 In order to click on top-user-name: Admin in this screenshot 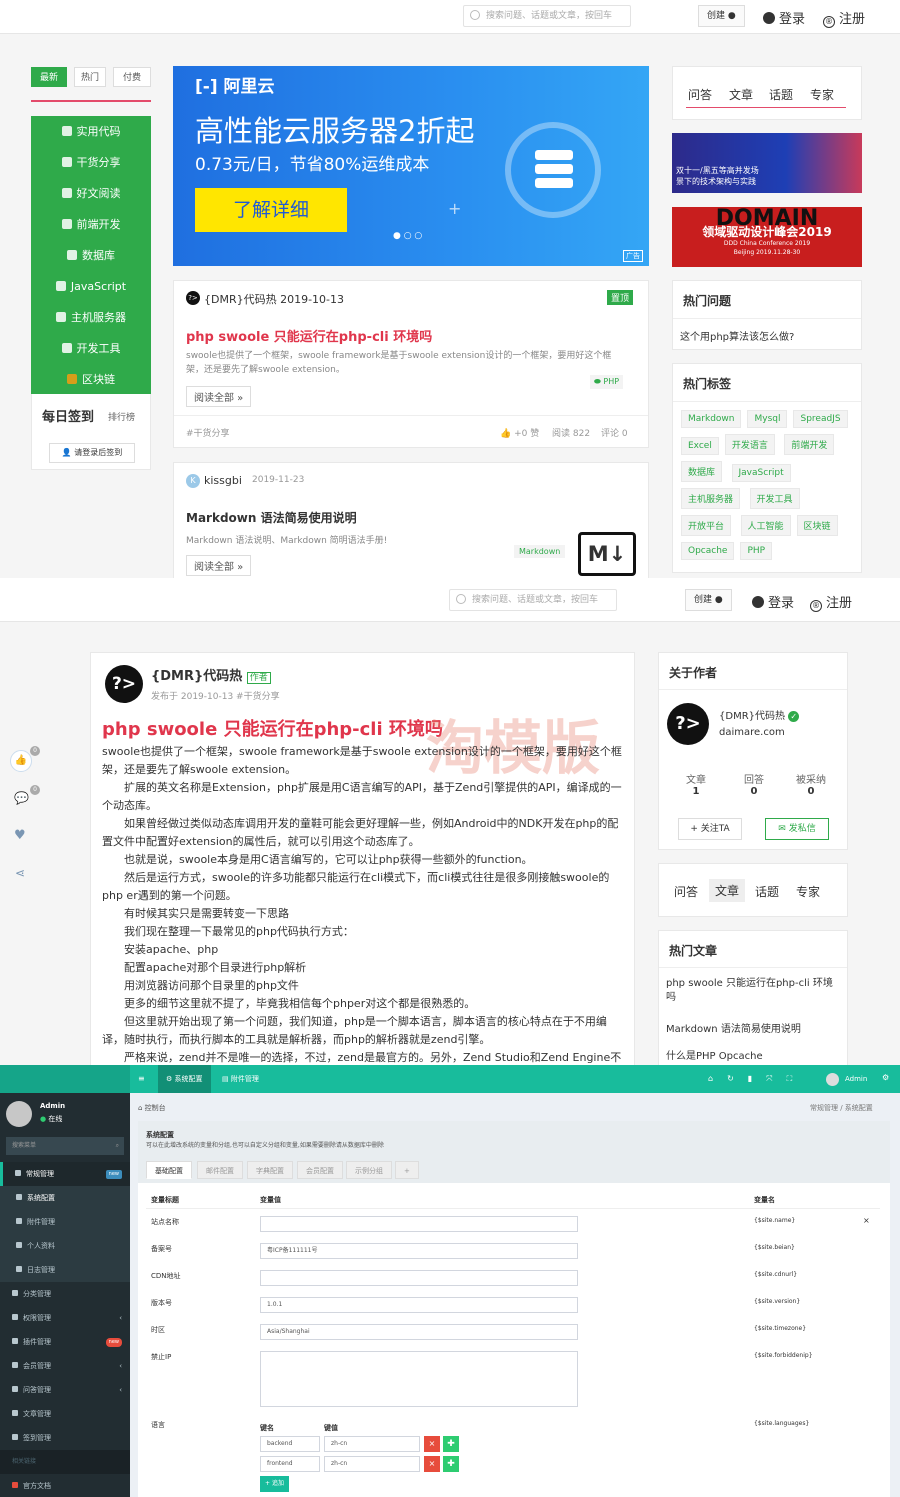, I will do `click(856, 1079)`.